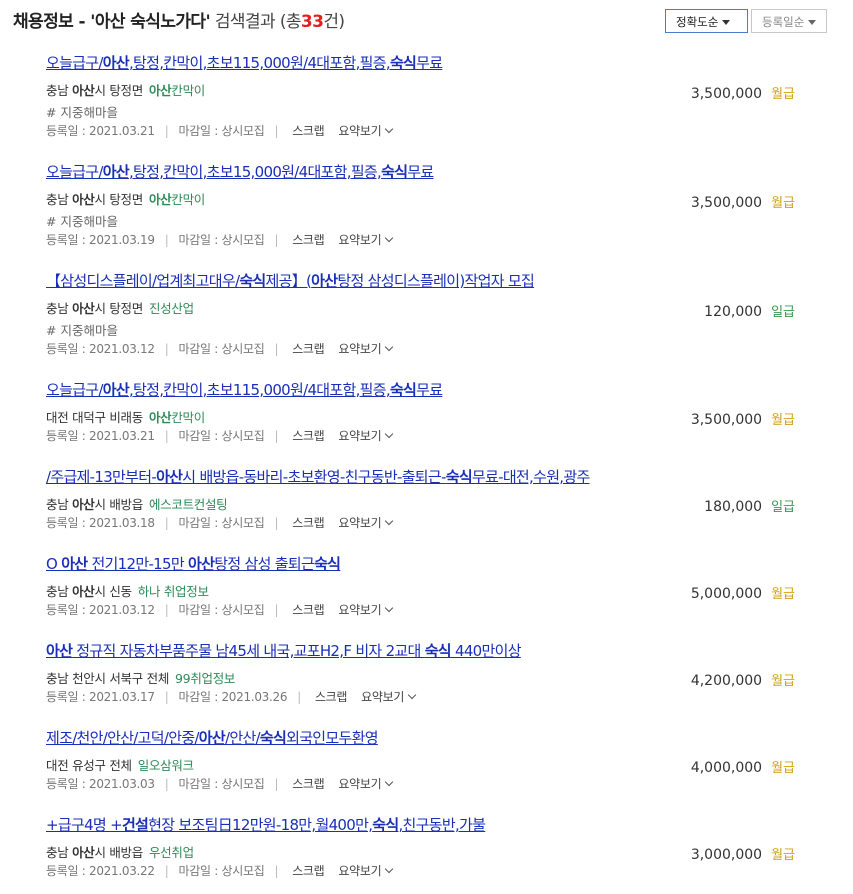 This screenshot has width=853, height=894. What do you see at coordinates (94, 417) in the screenshot?
I see `location-prefix: 대전 대덕구 비래동` at bounding box center [94, 417].